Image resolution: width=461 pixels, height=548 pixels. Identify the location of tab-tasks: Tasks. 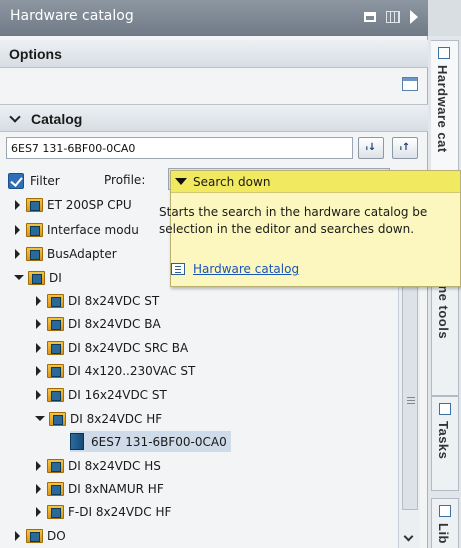
(445, 443).